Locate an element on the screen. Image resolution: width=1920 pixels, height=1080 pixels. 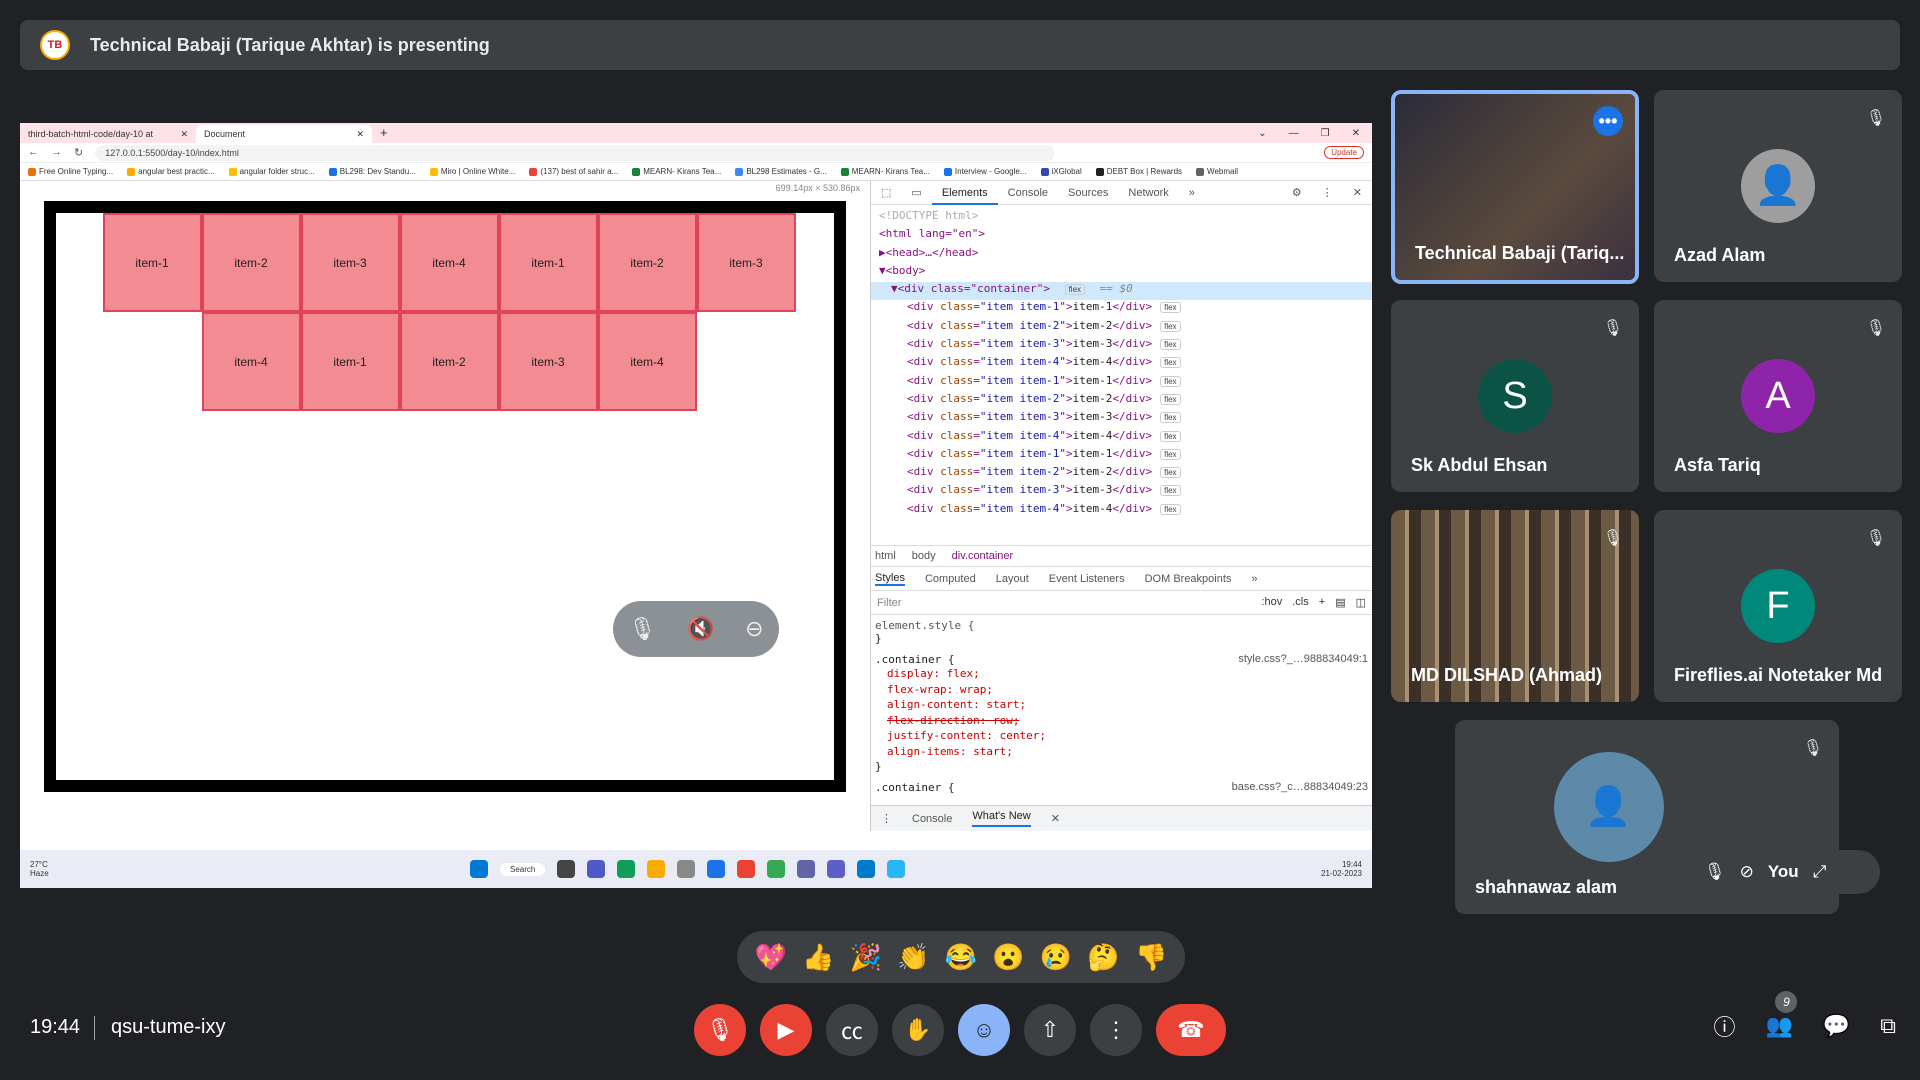
teams-icon is located at coordinates (806, 869).